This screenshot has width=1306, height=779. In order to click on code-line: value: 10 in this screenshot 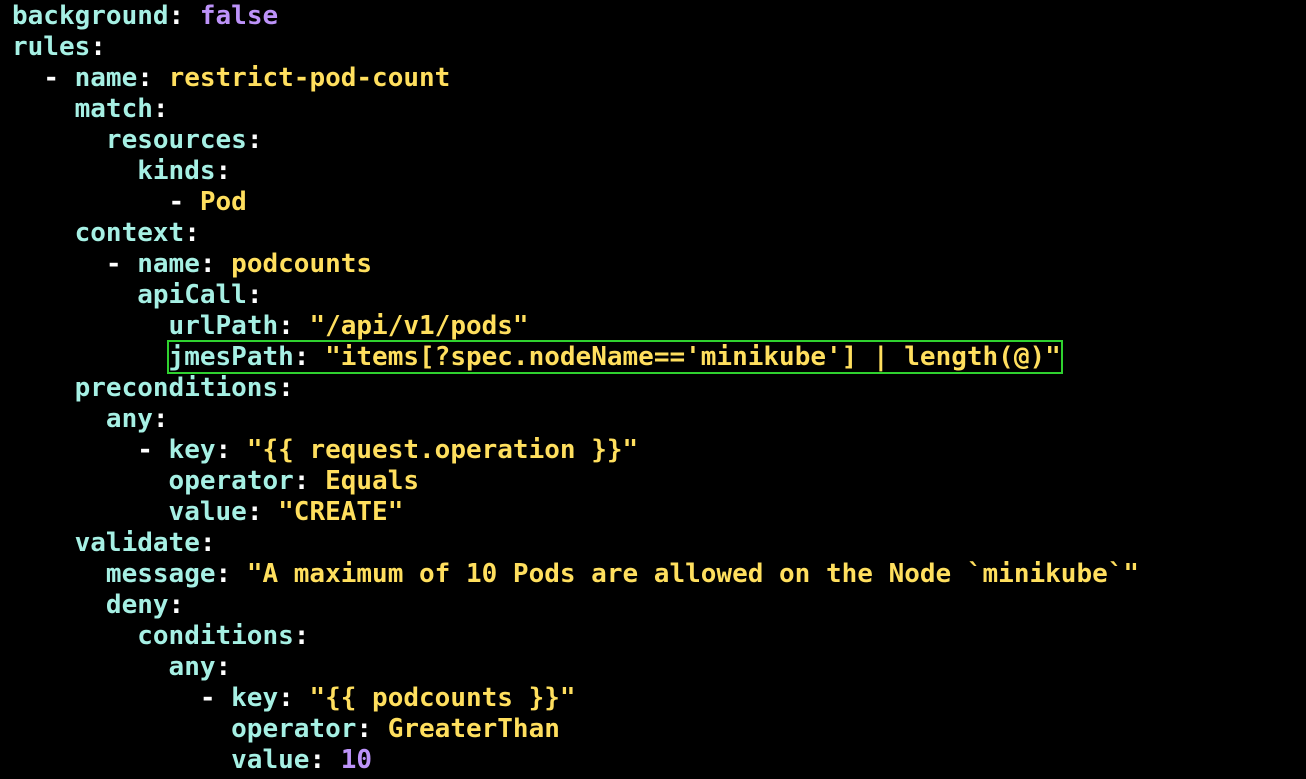, I will do `click(653, 760)`.